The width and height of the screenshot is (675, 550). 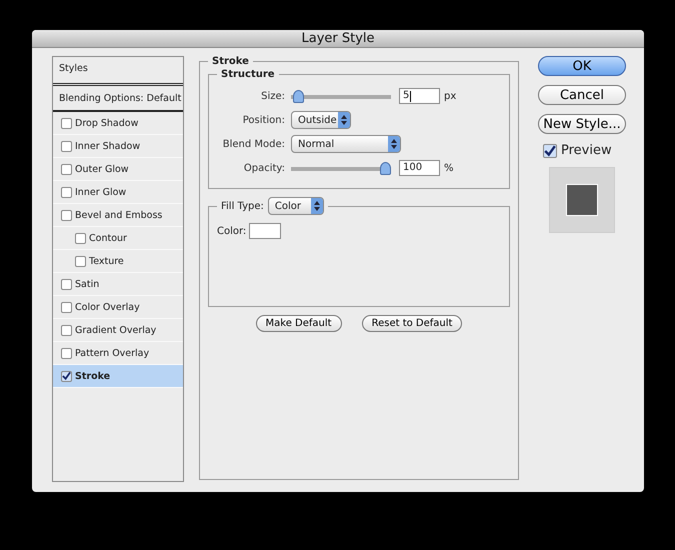 I want to click on panel-button: Reset to Default, so click(x=412, y=323).